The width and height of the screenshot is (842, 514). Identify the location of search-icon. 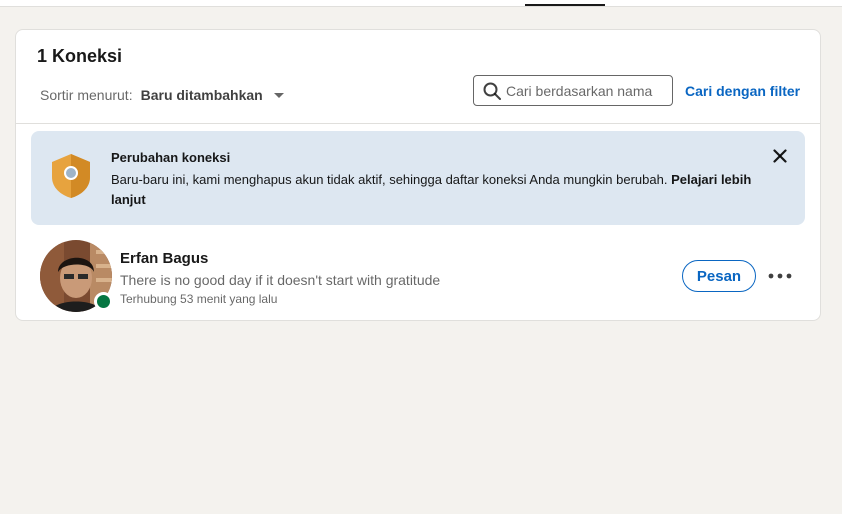
(492, 91).